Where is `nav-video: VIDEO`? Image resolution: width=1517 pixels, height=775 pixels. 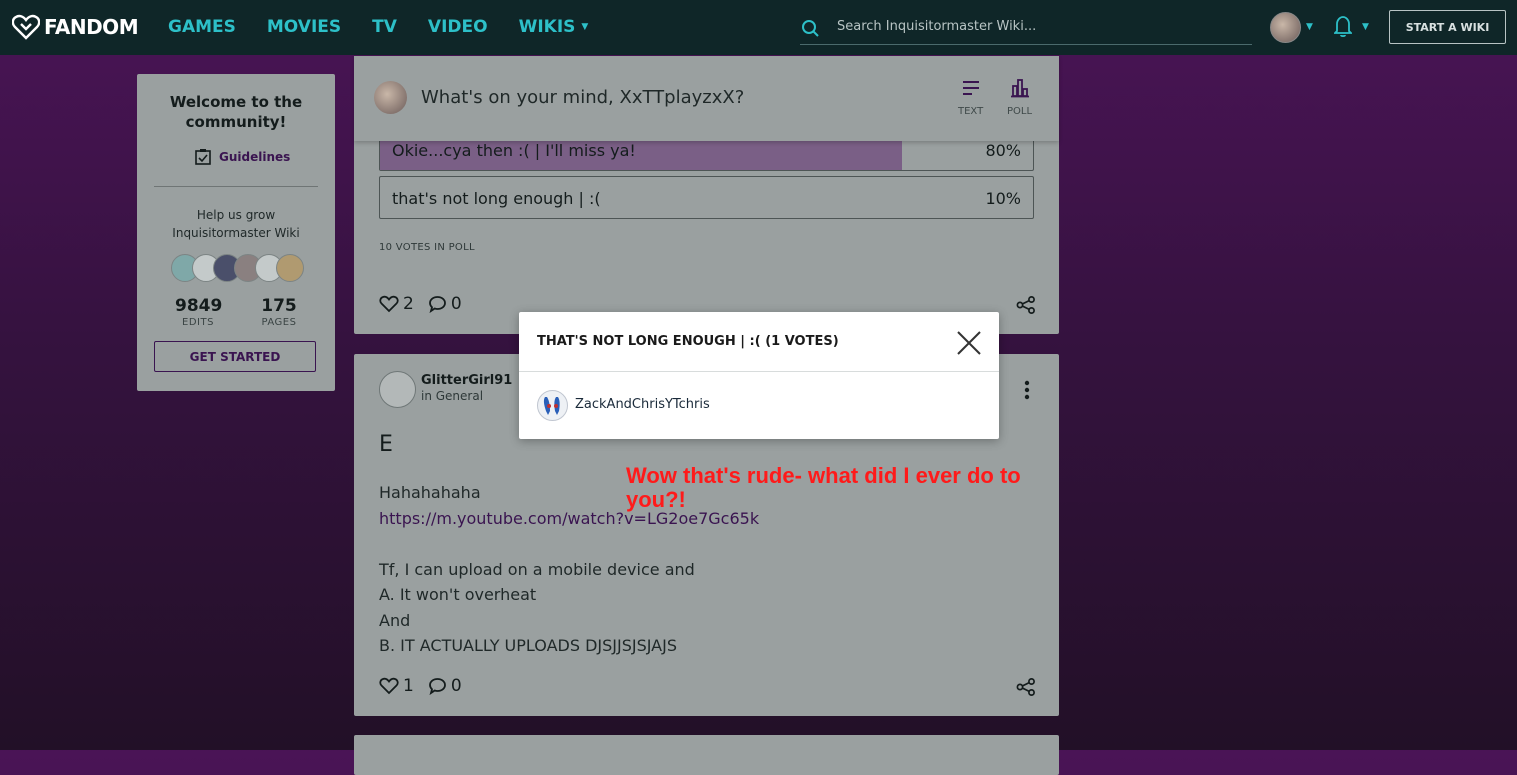 nav-video: VIDEO is located at coordinates (458, 27).